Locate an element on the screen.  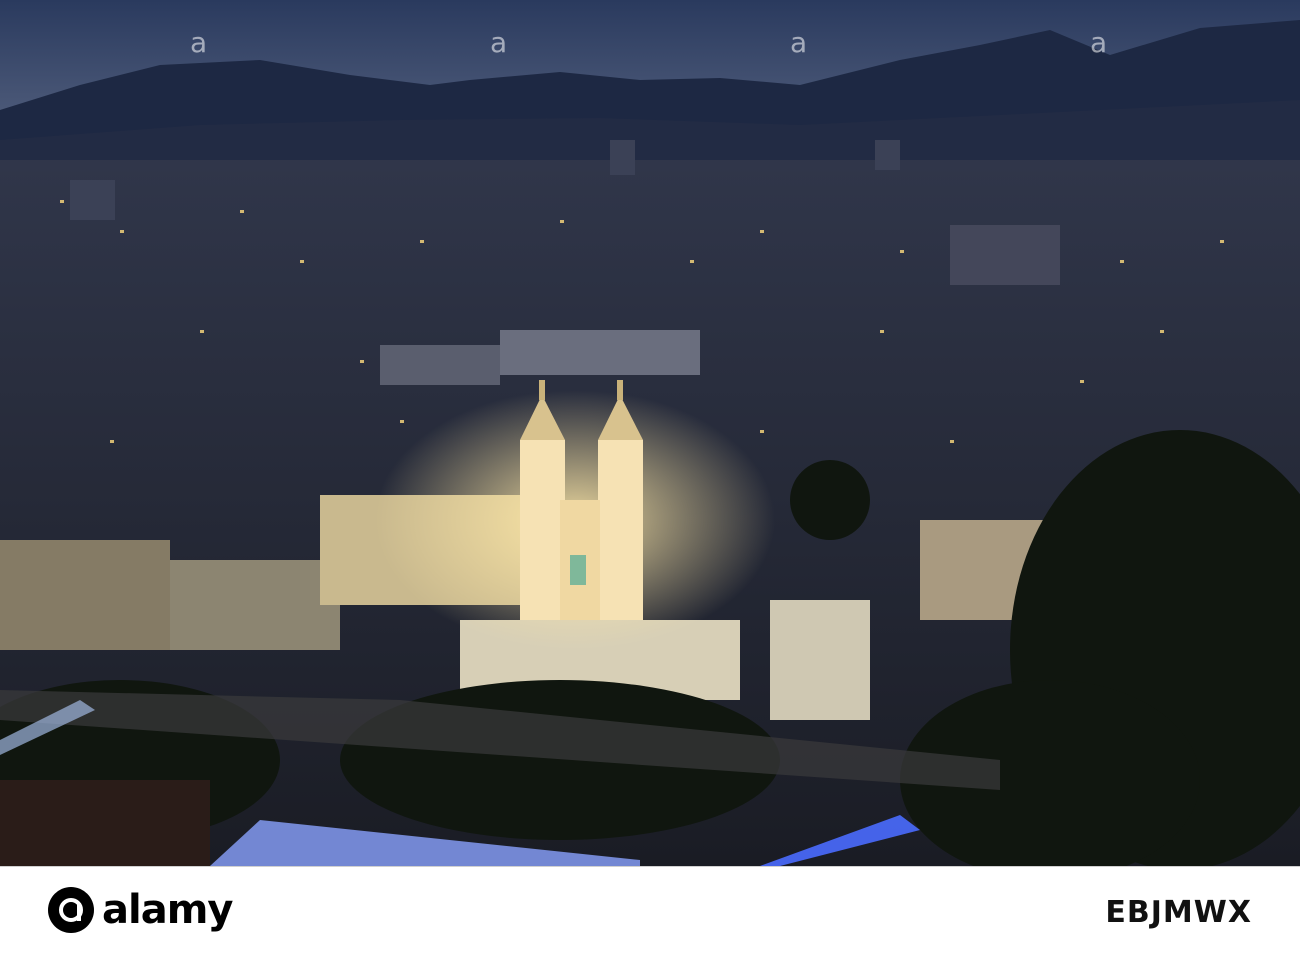
alamy-logo-icon is located at coordinates (71, 910).